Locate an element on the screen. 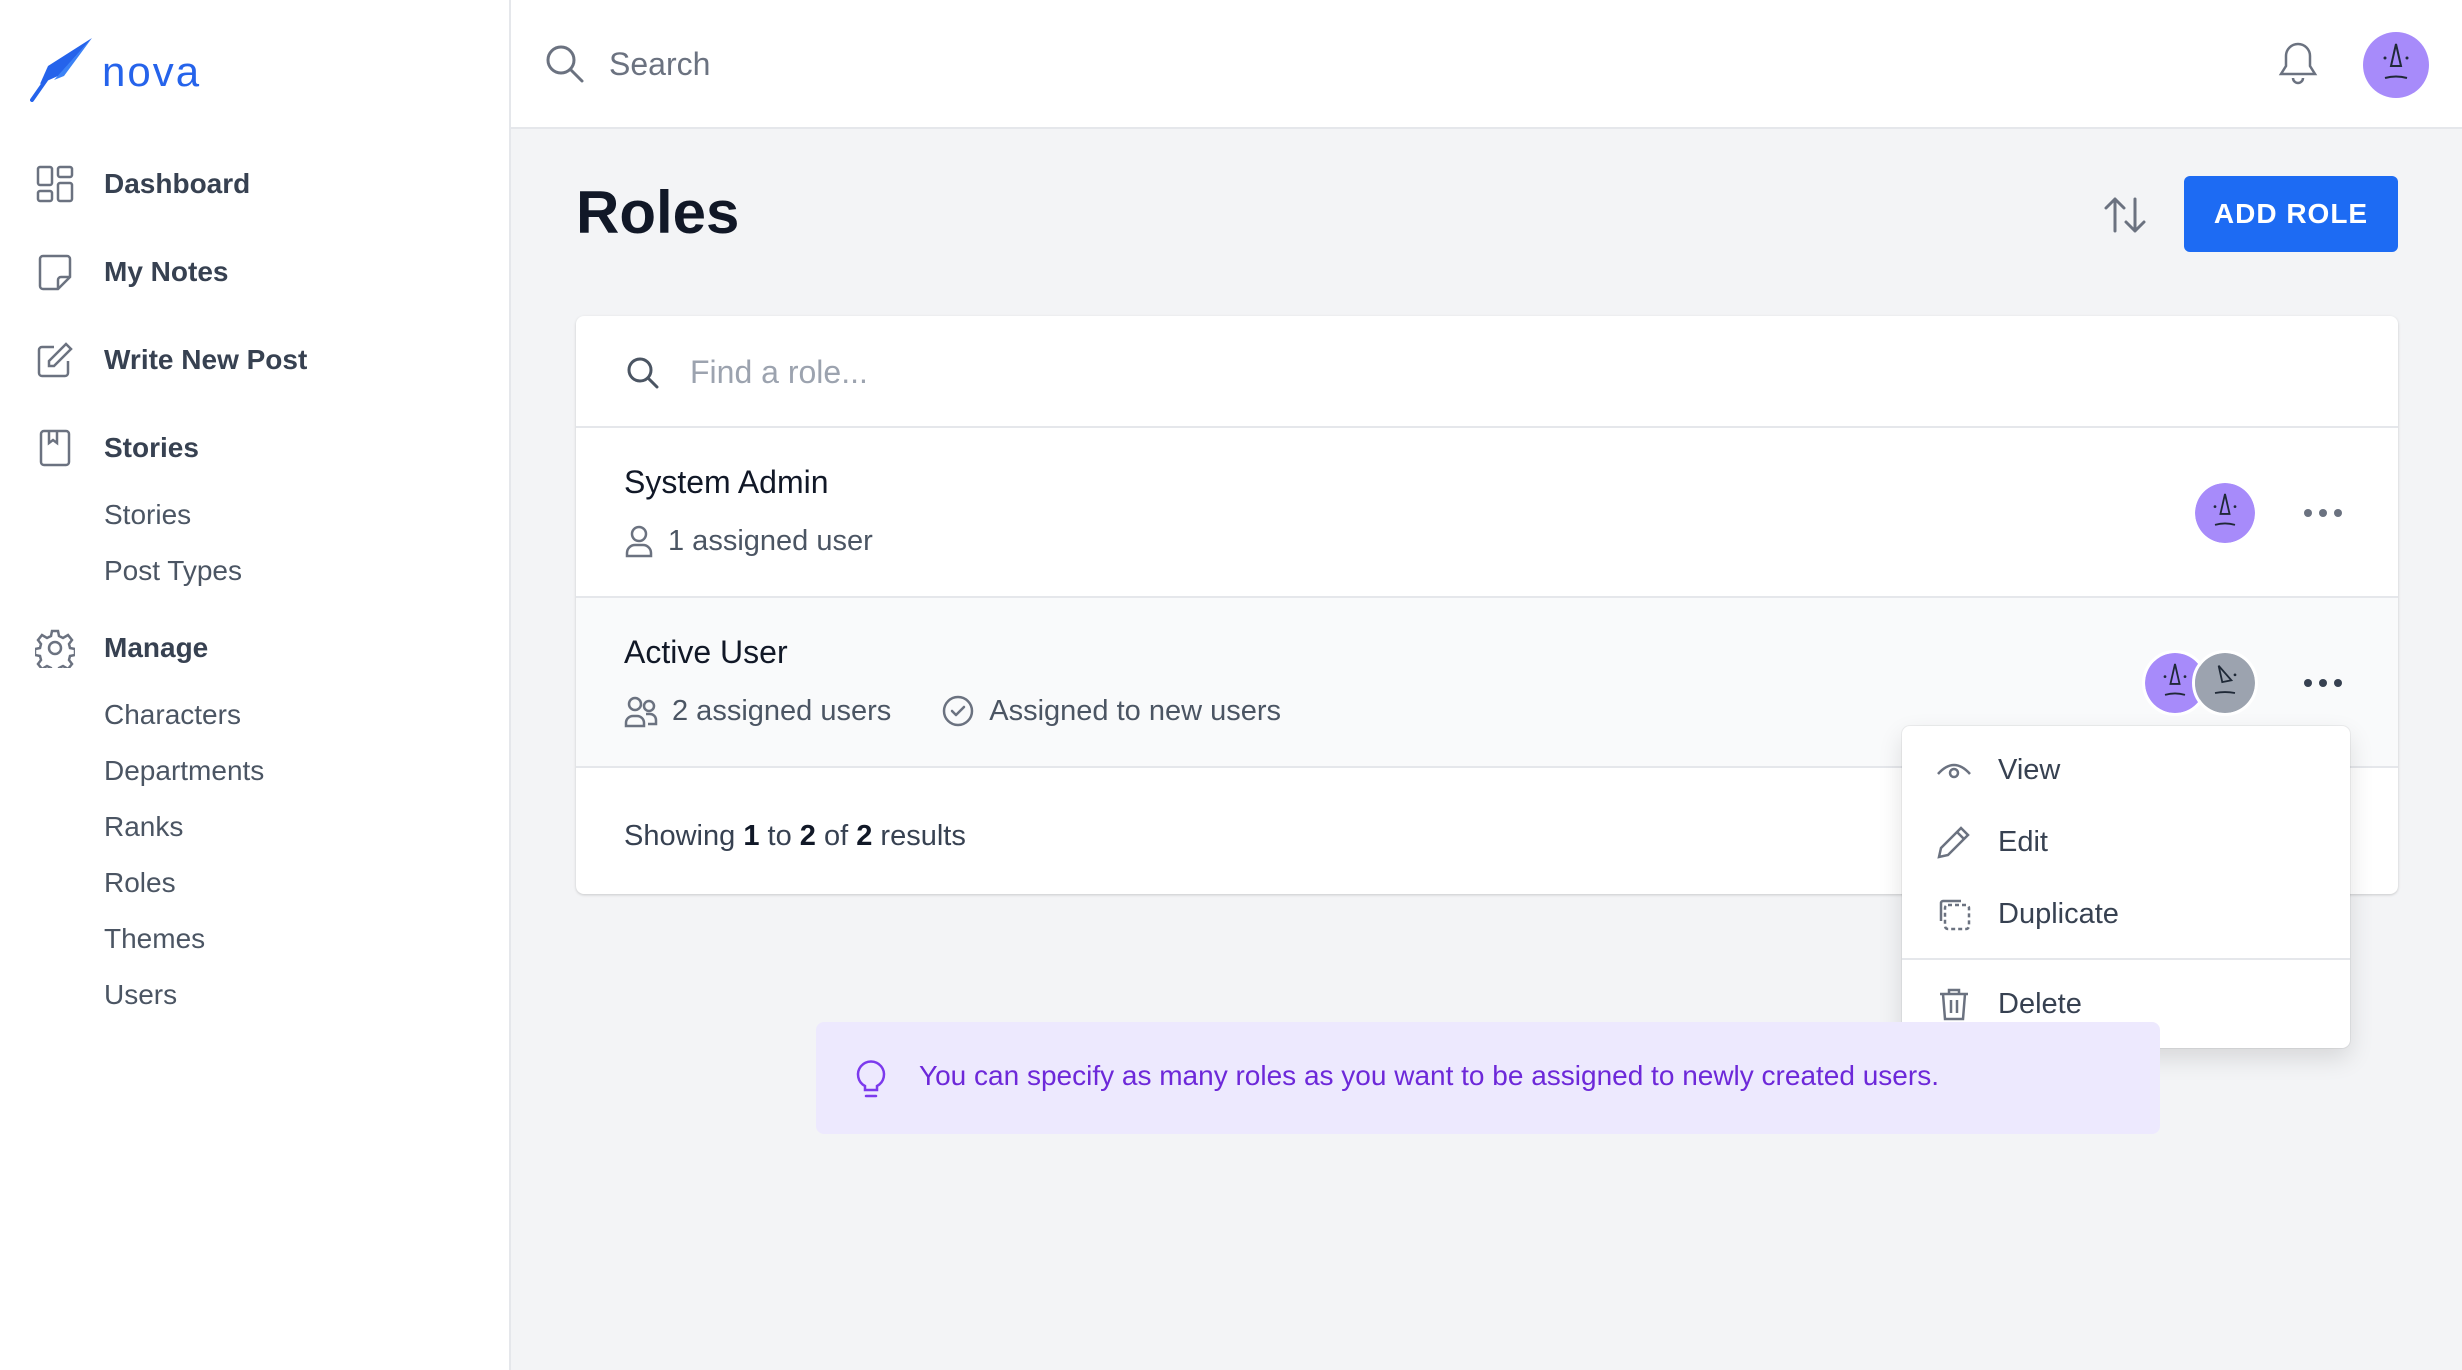 The width and height of the screenshot is (2462, 1370). sidebar-item-label: Manage is located at coordinates (156, 647).